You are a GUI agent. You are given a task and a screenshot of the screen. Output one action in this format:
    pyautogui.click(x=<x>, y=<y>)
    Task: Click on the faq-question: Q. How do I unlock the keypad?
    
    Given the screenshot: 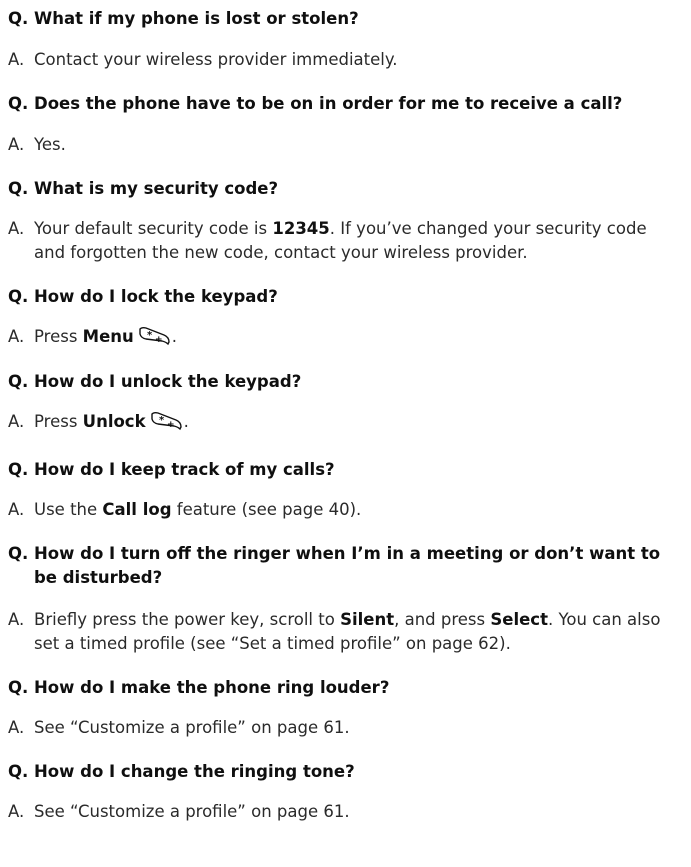 What is the action you would take?
    pyautogui.click(x=343, y=382)
    